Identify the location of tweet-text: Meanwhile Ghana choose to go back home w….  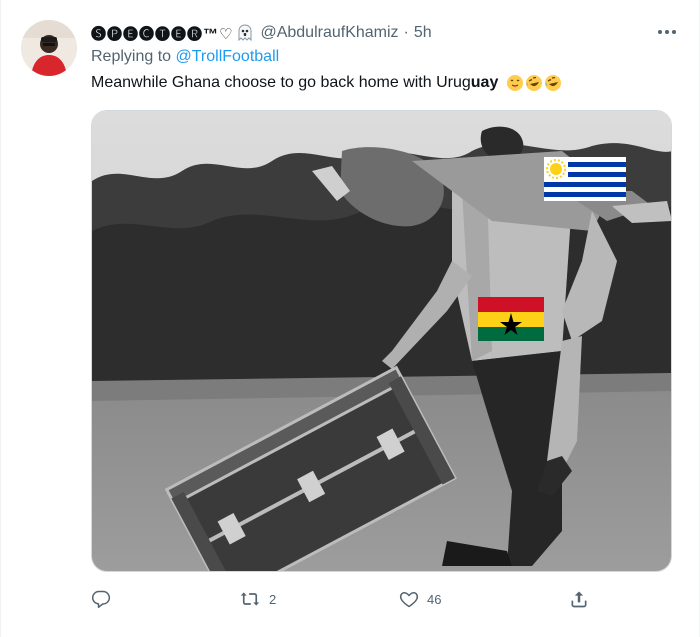
(326, 83).